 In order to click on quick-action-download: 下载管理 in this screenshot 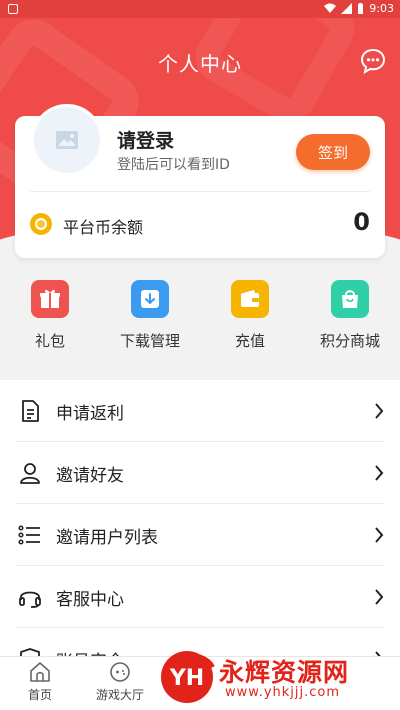, I will do `click(150, 326)`.